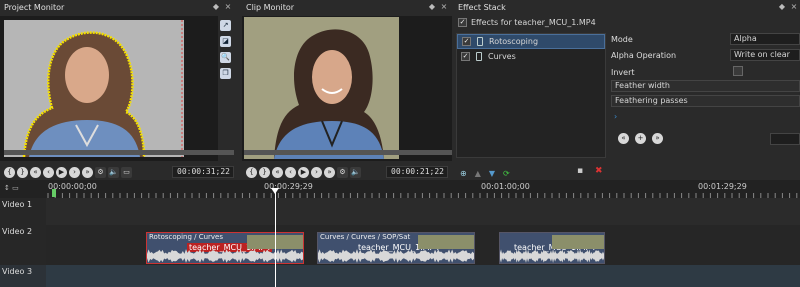 The height and width of the screenshot is (287, 800). I want to click on effects-for-row: ✓ Effects for teacher_MCU_1.MP4, so click(527, 22).